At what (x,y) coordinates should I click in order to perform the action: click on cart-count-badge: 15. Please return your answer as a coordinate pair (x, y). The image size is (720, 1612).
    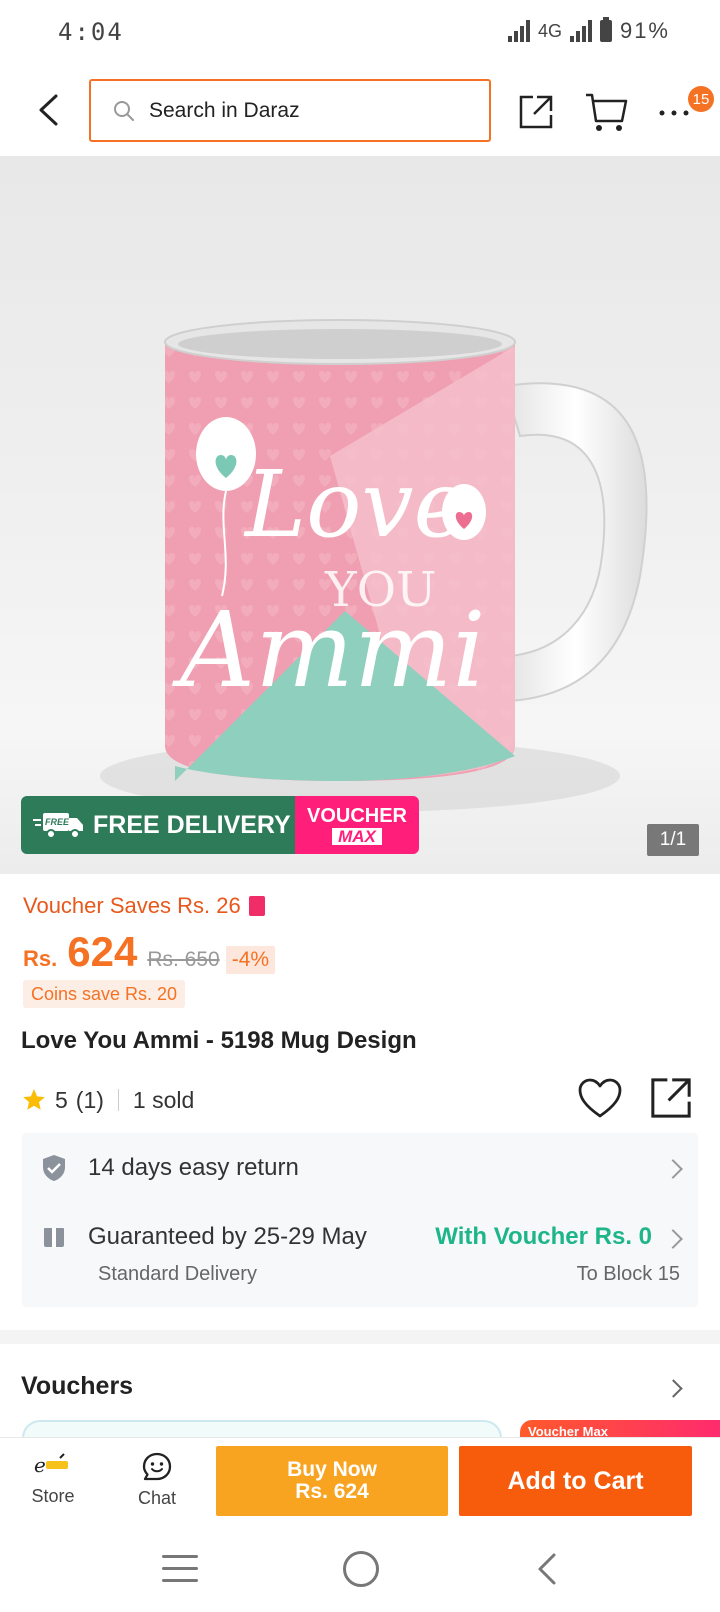
    Looking at the image, I should click on (701, 99).